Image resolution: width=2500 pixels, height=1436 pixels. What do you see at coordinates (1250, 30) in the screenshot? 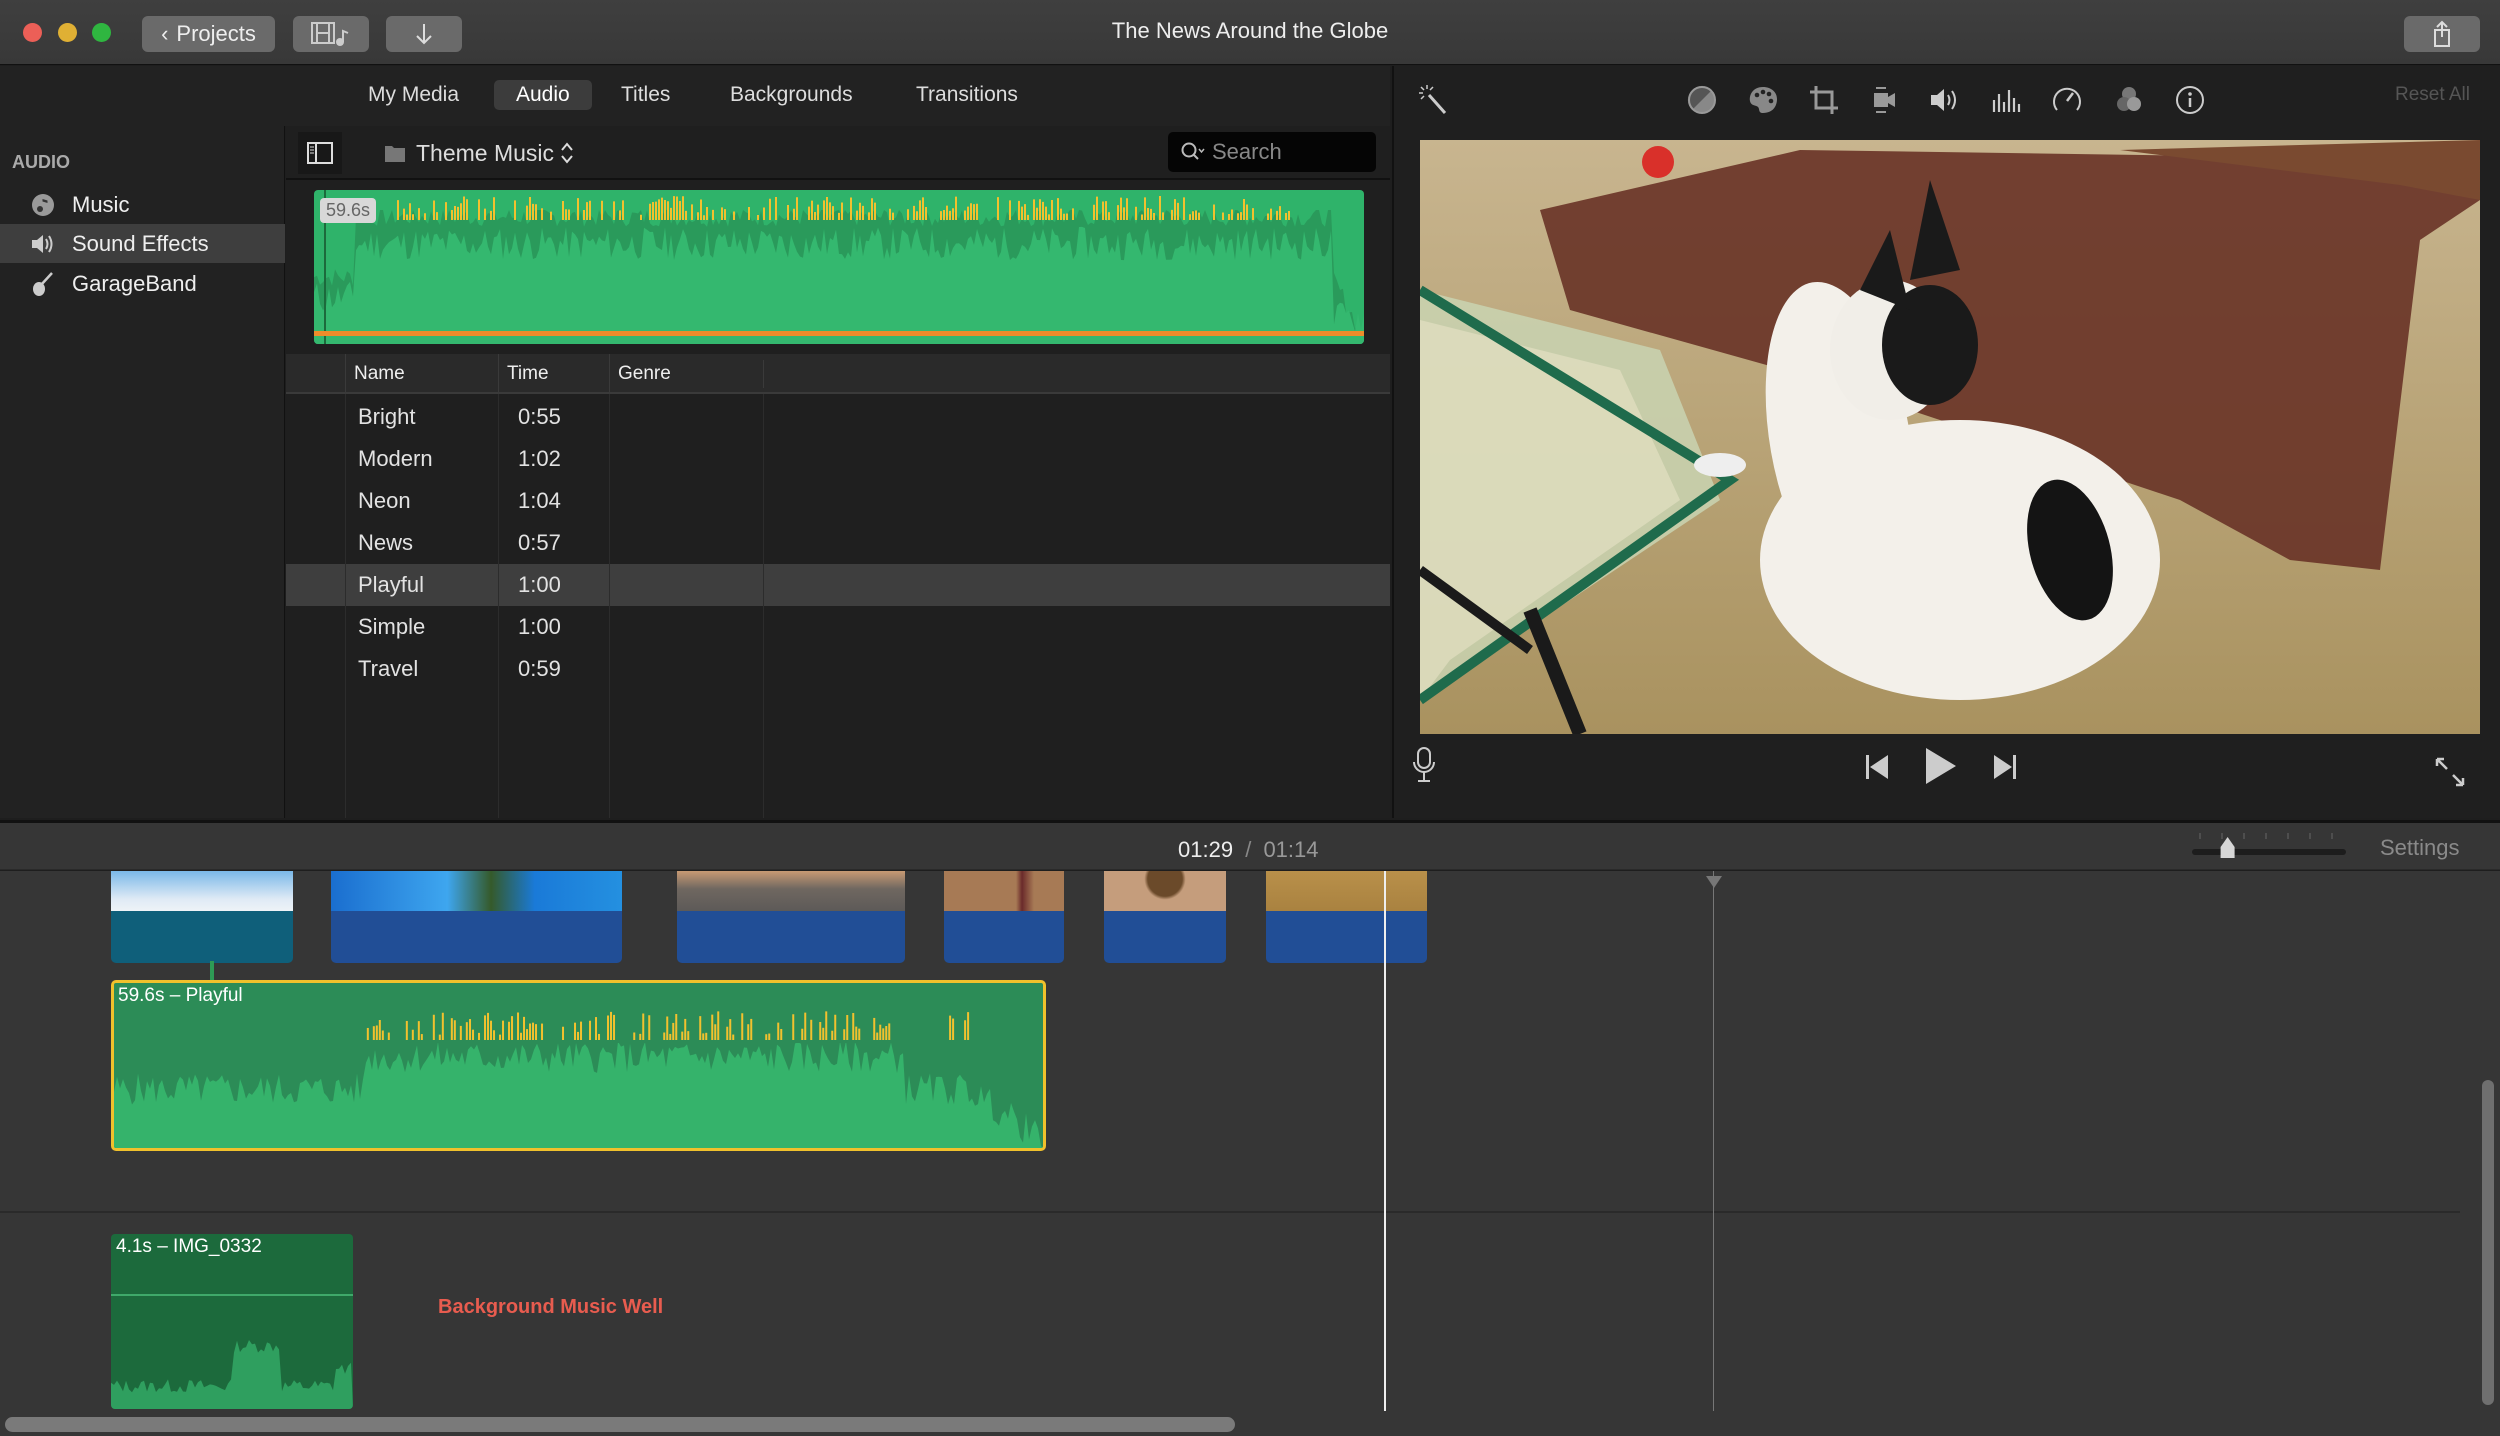
I see `window-title: The News Around the Globe` at bounding box center [1250, 30].